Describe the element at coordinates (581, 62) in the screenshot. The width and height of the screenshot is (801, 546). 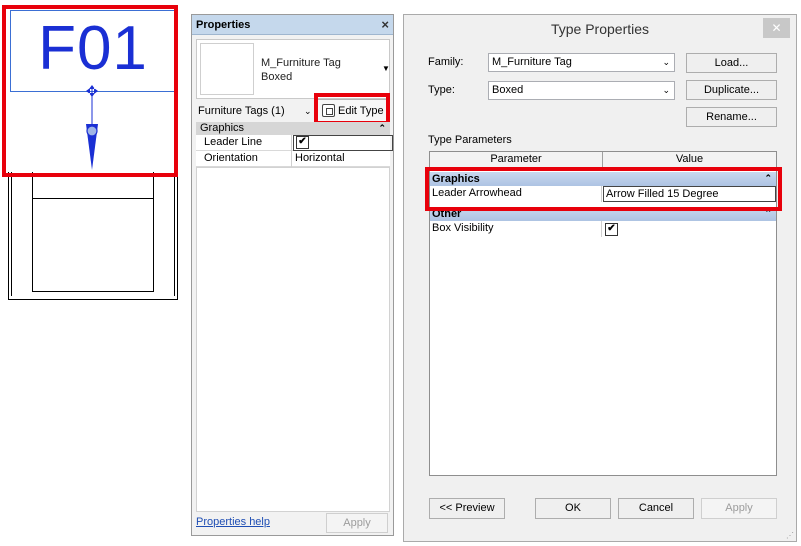
I see `family-select: M_Furniture Tag ⌄` at that location.